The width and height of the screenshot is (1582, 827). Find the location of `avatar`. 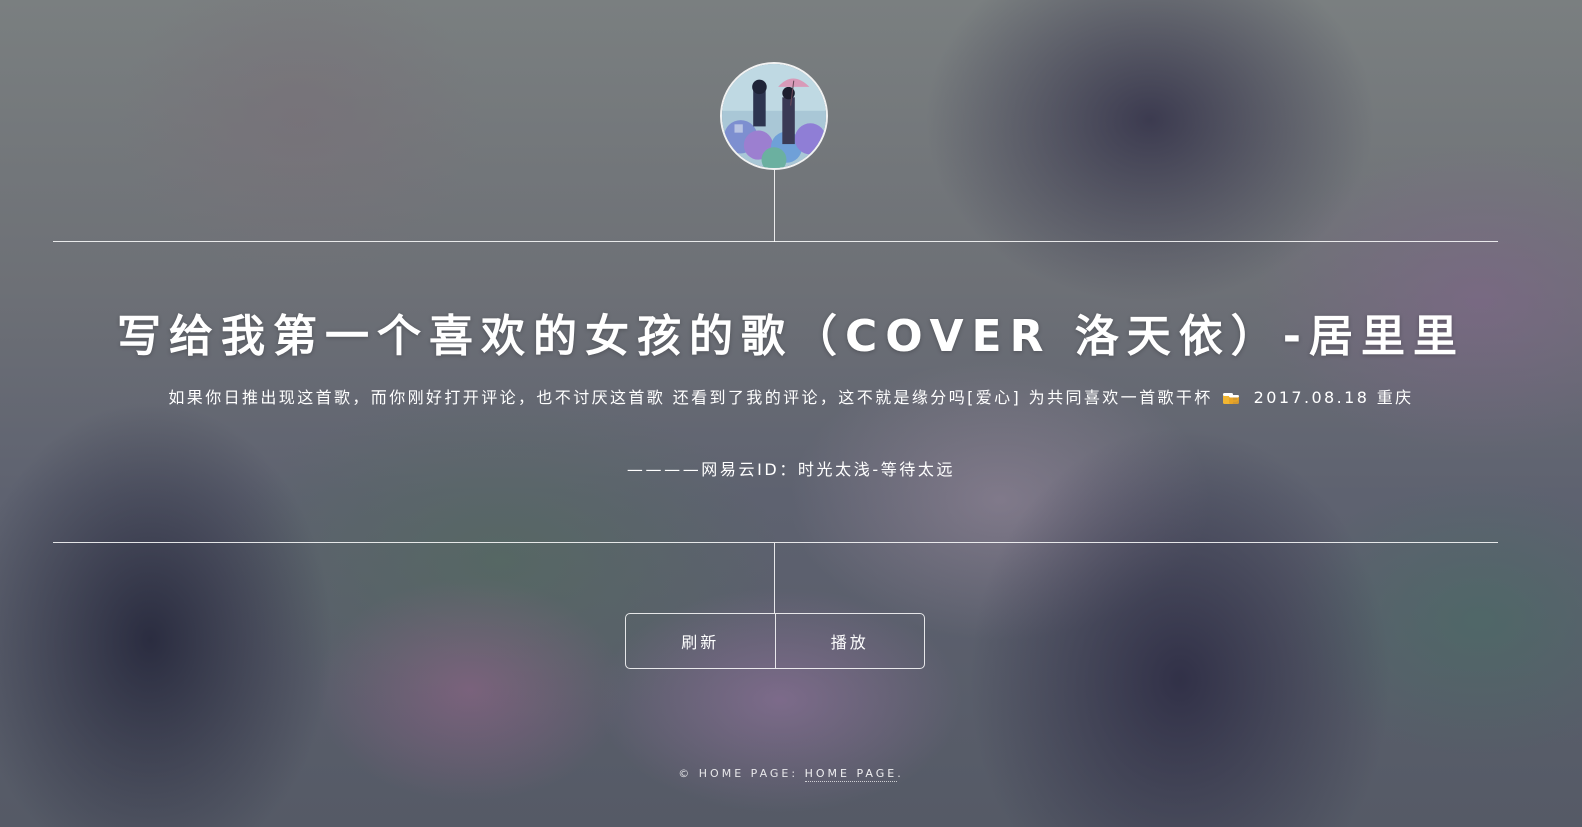

avatar is located at coordinates (774, 116).